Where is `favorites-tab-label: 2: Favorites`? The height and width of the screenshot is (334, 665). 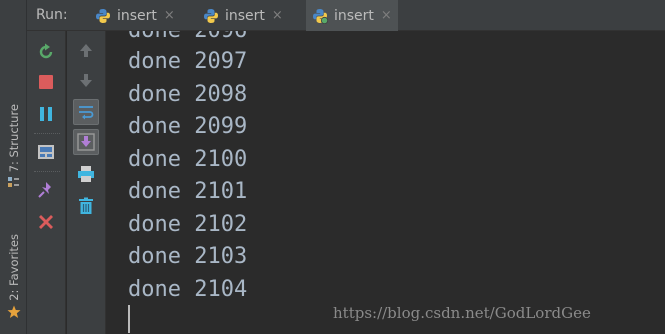
favorites-tab-label: 2: Favorites is located at coordinates (13, 267).